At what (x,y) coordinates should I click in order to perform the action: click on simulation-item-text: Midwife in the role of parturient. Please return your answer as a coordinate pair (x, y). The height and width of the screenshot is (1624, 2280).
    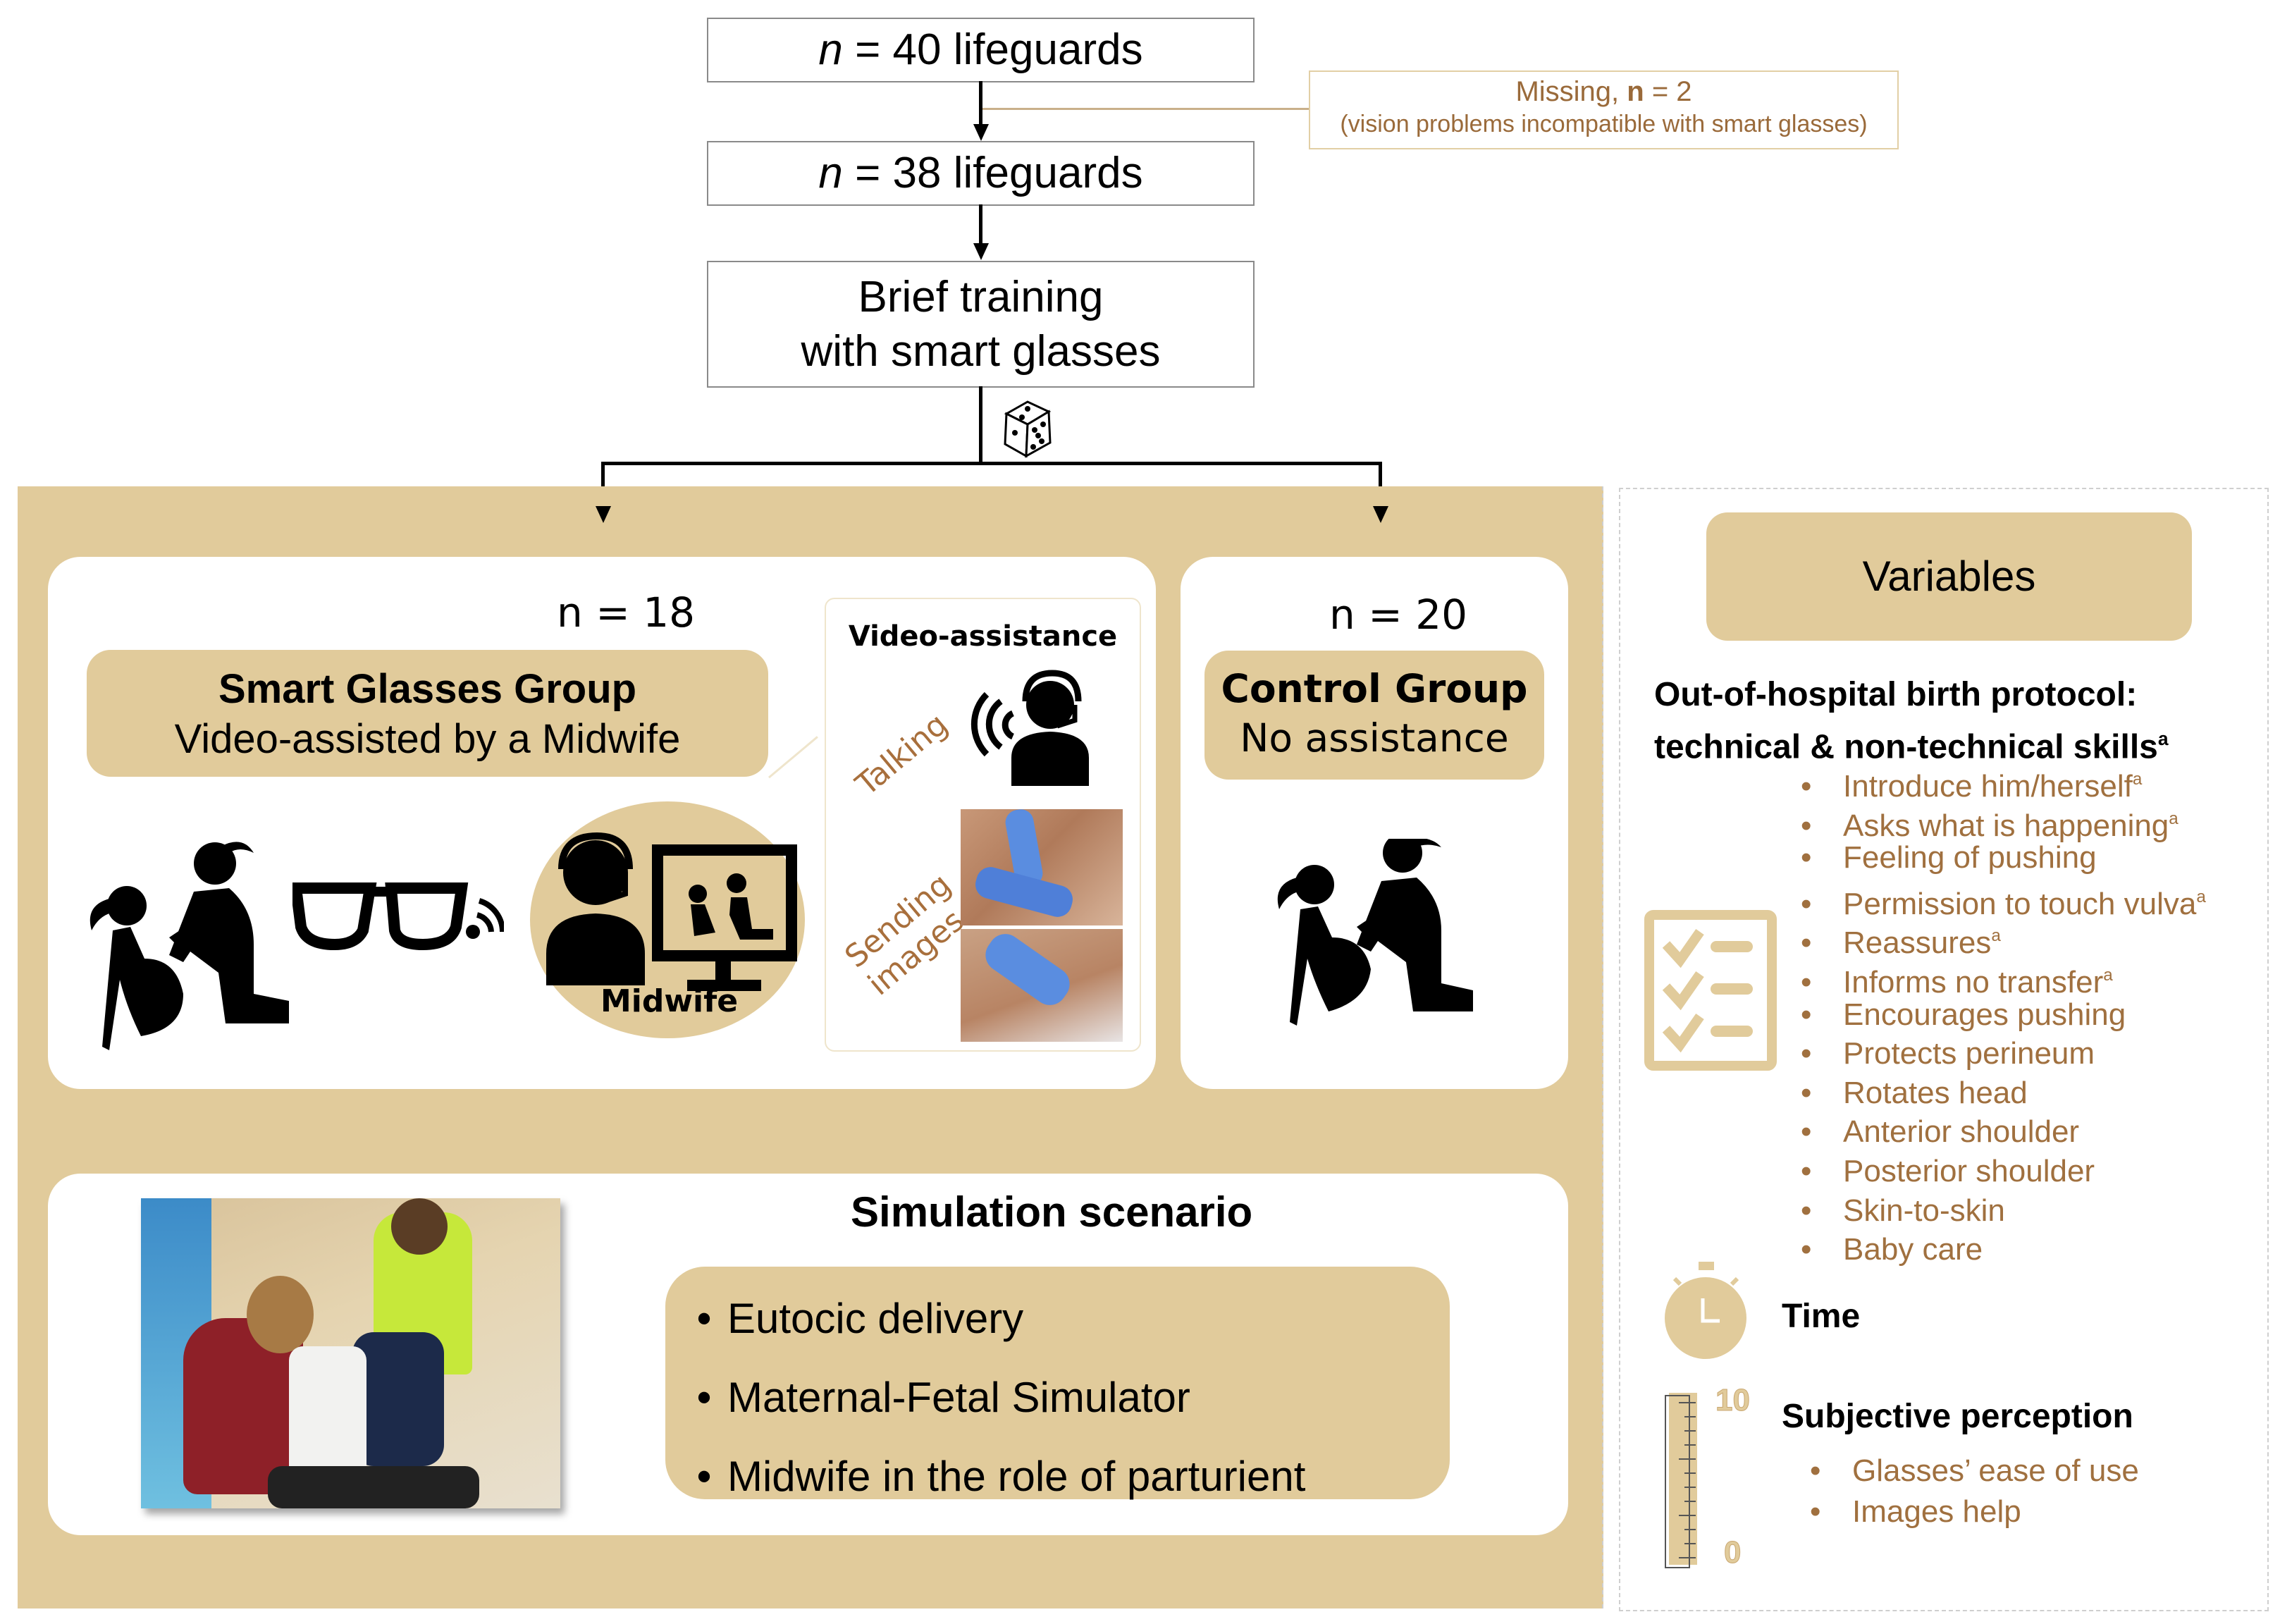
    Looking at the image, I should click on (1016, 1476).